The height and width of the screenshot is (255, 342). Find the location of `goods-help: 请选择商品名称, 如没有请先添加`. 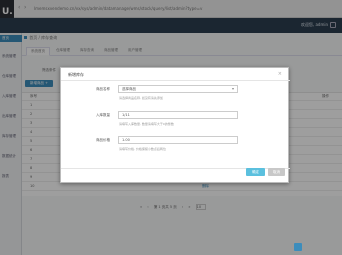

goods-help: 请选择商品名称, 如没有请先添加 is located at coordinates (141, 98).